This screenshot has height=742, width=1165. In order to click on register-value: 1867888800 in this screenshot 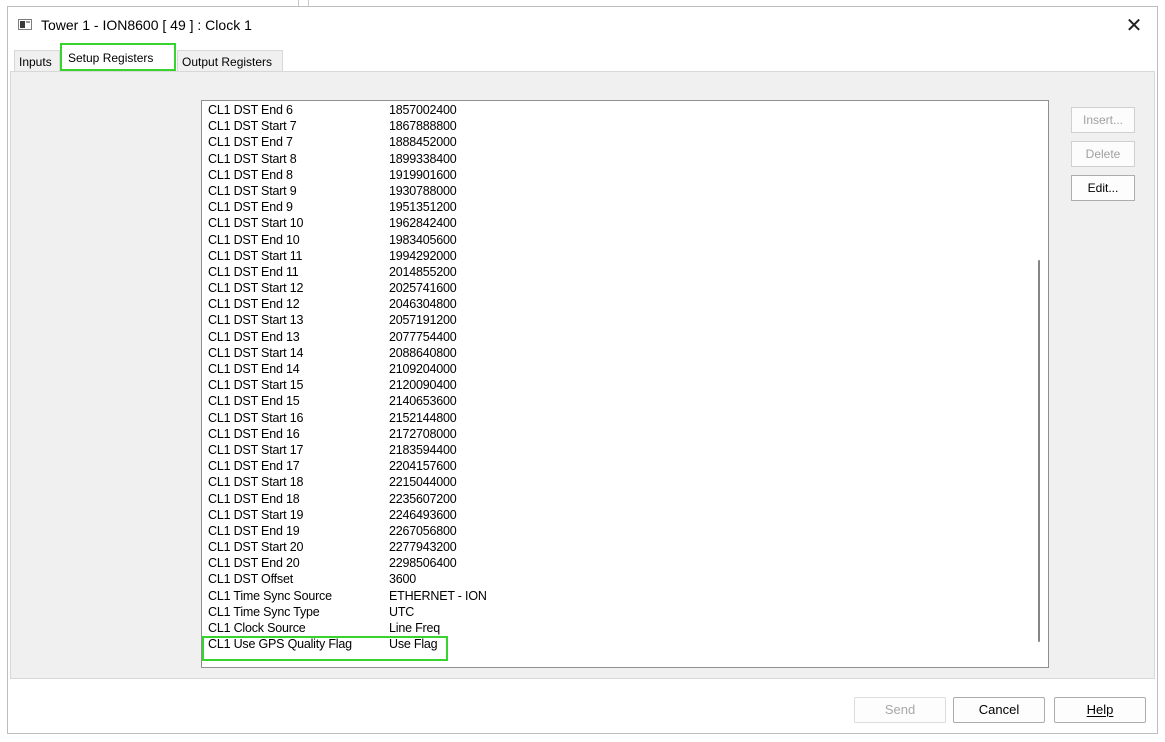, I will do `click(423, 126)`.